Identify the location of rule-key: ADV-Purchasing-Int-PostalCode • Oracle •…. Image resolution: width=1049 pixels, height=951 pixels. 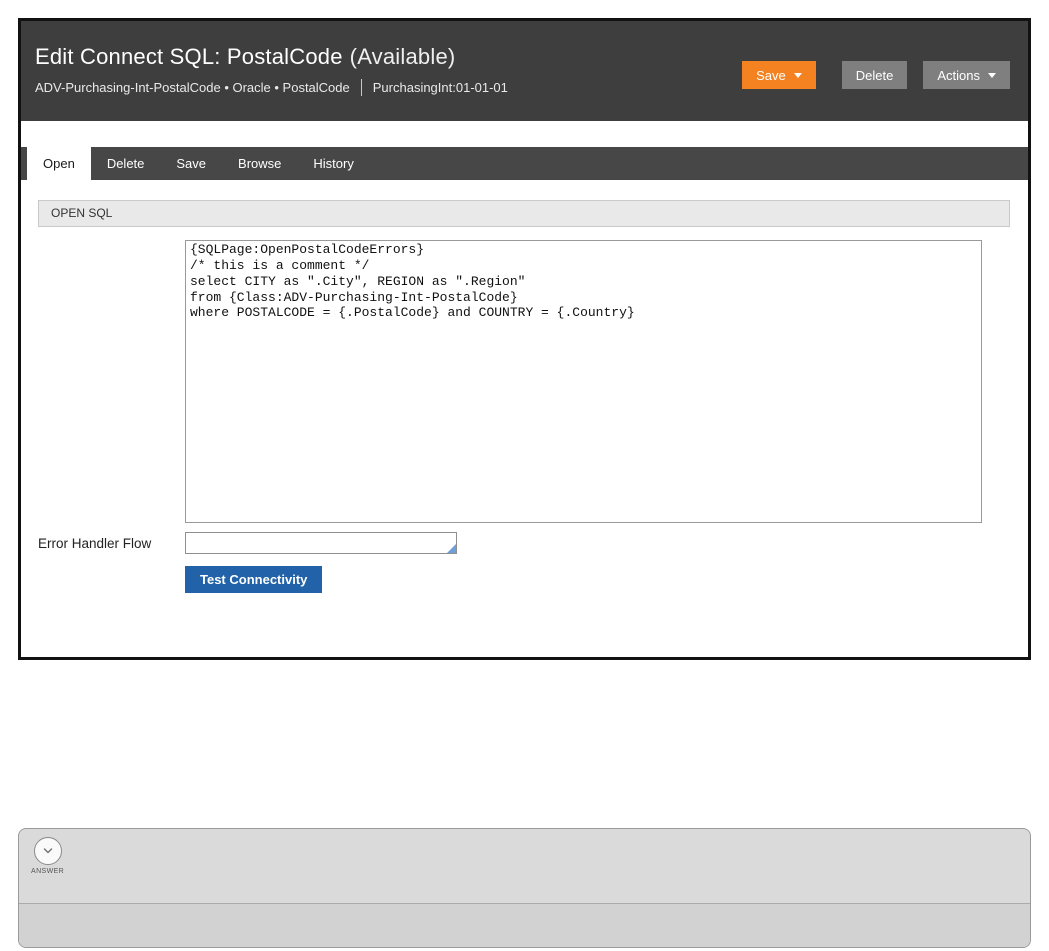
(192, 87).